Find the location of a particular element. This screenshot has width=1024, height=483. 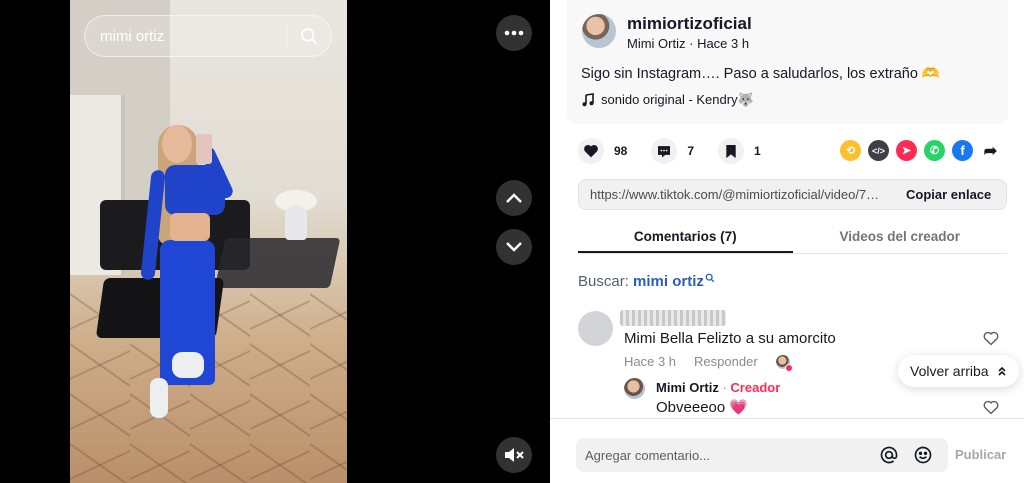

tab-comments: Comentarios (7) is located at coordinates (685, 236).